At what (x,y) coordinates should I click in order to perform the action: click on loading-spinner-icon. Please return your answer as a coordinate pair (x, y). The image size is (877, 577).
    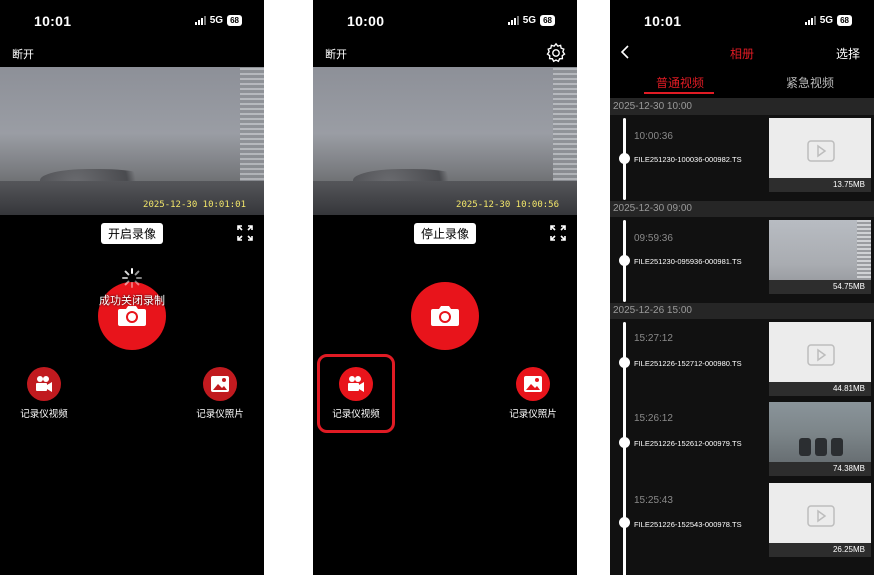
    Looking at the image, I should click on (132, 278).